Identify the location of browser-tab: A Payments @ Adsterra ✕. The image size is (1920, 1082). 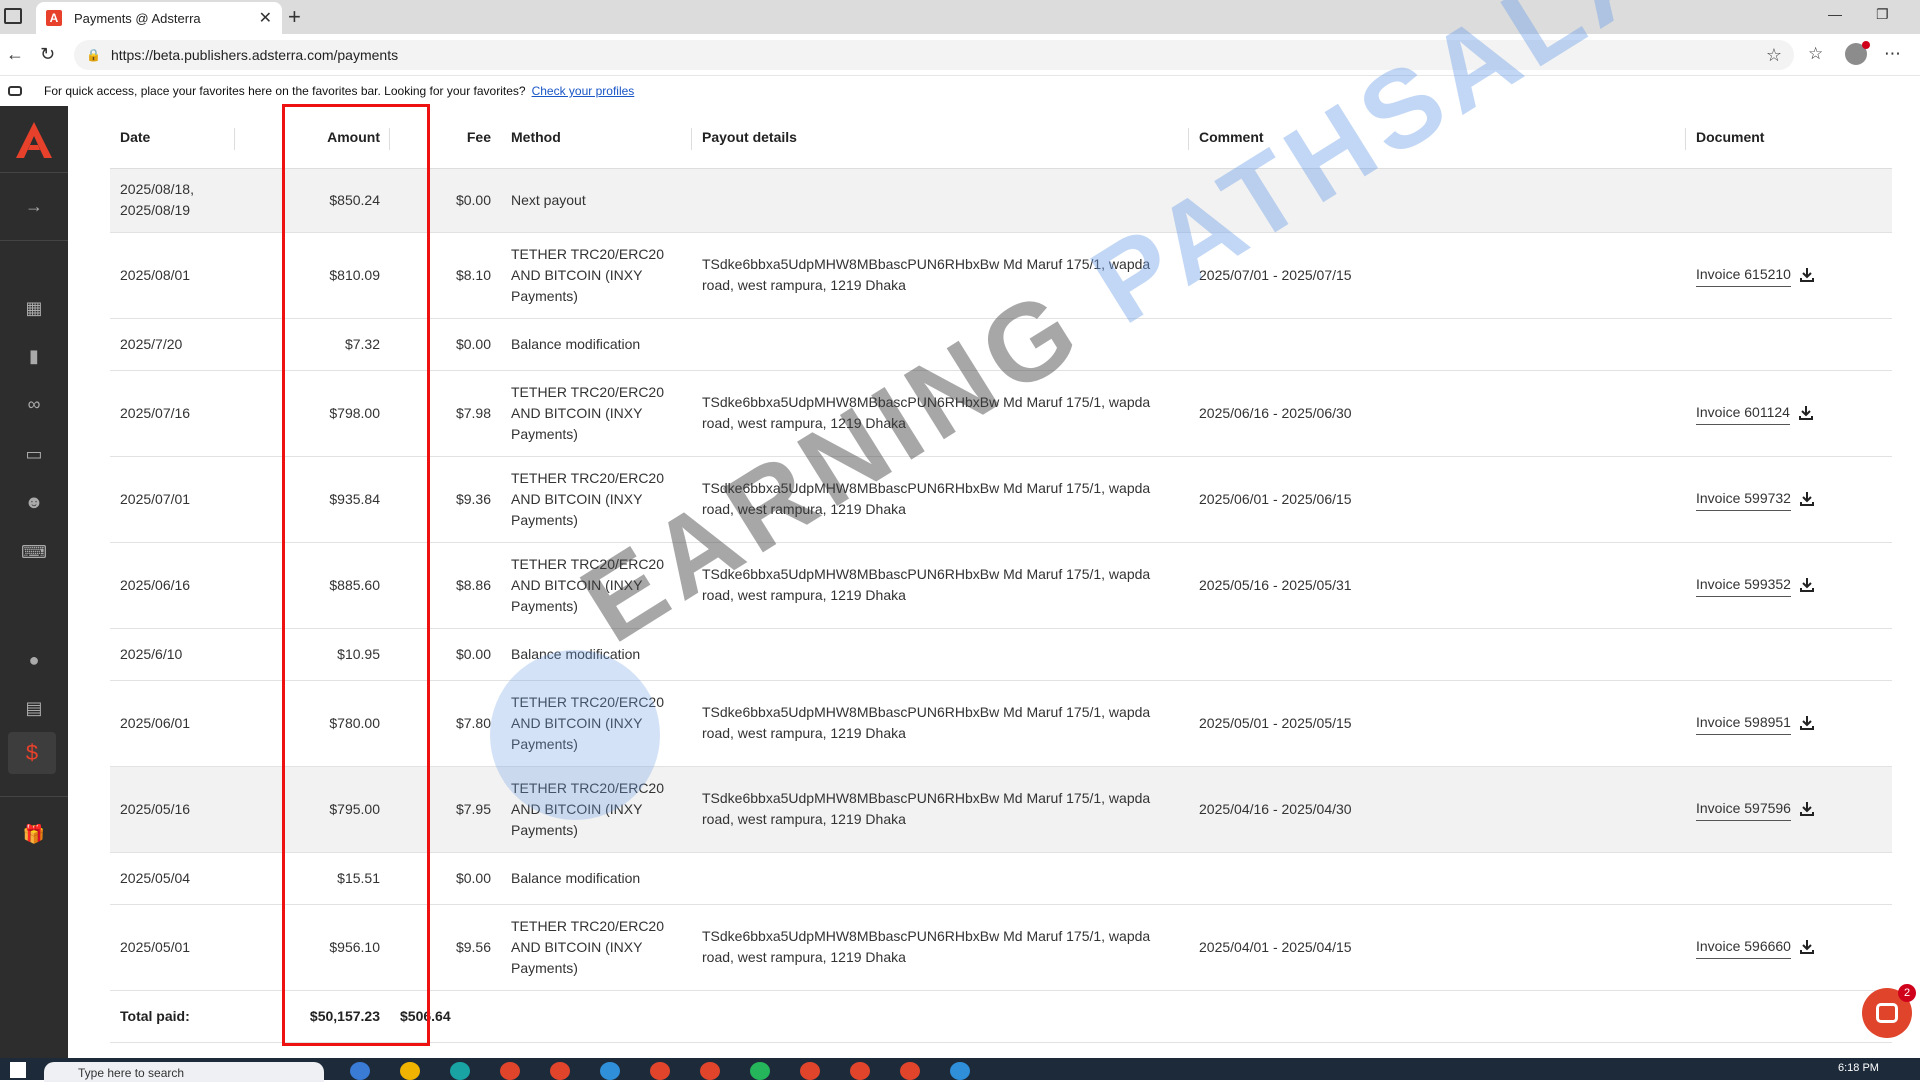
(159, 18).